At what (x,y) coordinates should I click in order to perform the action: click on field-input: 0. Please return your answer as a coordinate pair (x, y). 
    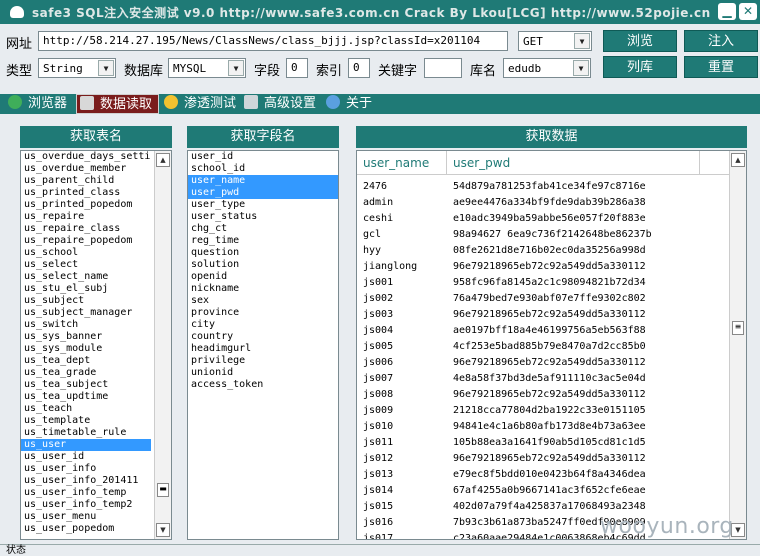
    Looking at the image, I should click on (297, 68).